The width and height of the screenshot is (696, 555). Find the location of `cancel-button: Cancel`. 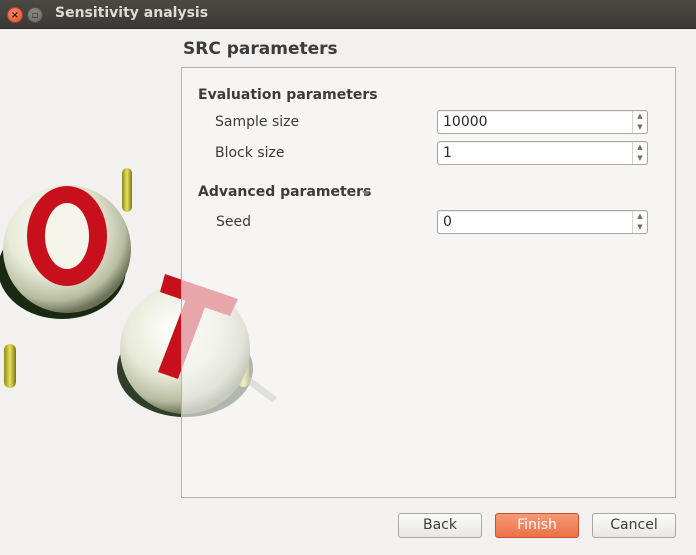

cancel-button: Cancel is located at coordinates (634, 525).